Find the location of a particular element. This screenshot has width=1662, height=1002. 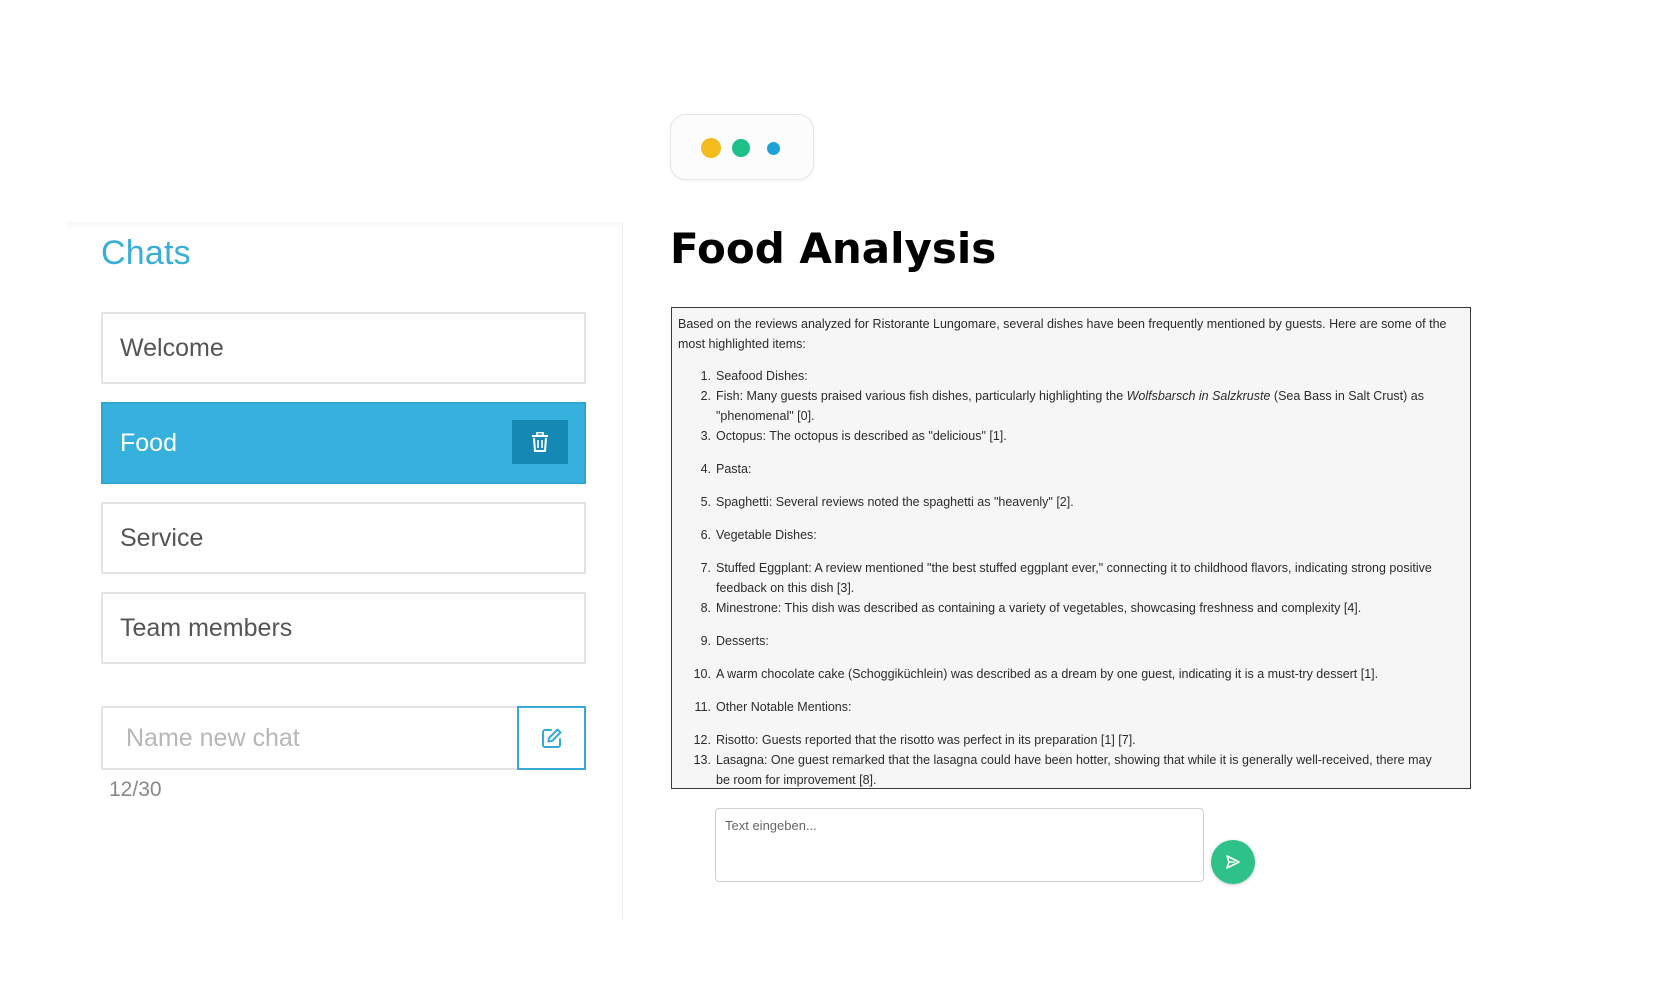

item-number: 4. is located at coordinates (705, 469).